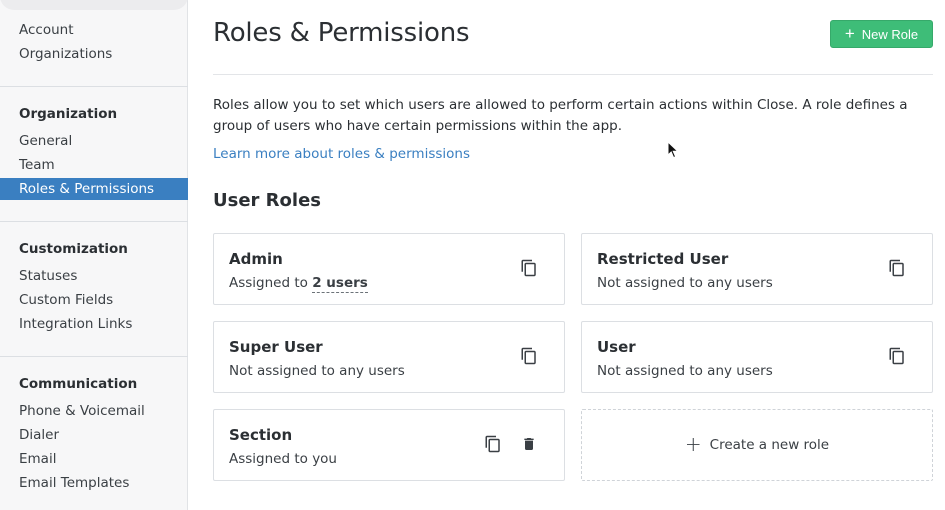  What do you see at coordinates (757, 357) in the screenshot?
I see `role-card-user: User Not assigned to any users` at bounding box center [757, 357].